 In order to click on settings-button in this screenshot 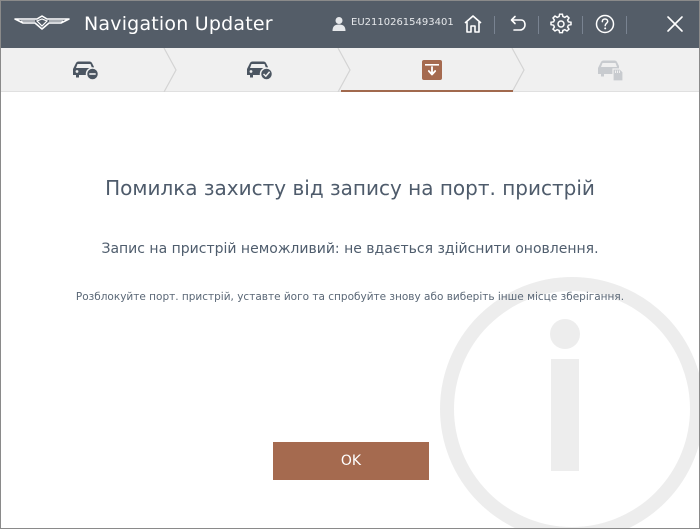, I will do `click(561, 24)`.